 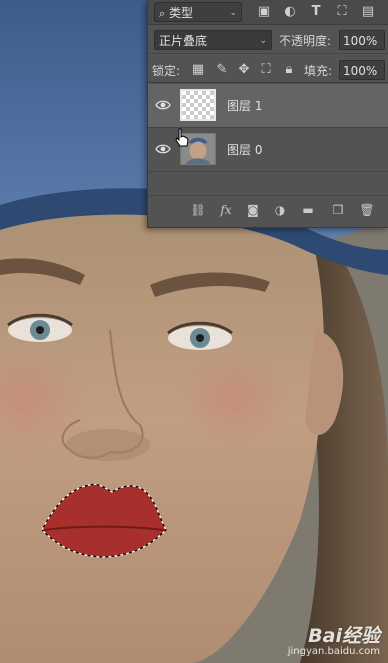 What do you see at coordinates (268, 209) in the screenshot?
I see `layers-bottom-toolbar: ⛓︎ fx ◙ ◑ ▬ ❐ 🗑︎` at bounding box center [268, 209].